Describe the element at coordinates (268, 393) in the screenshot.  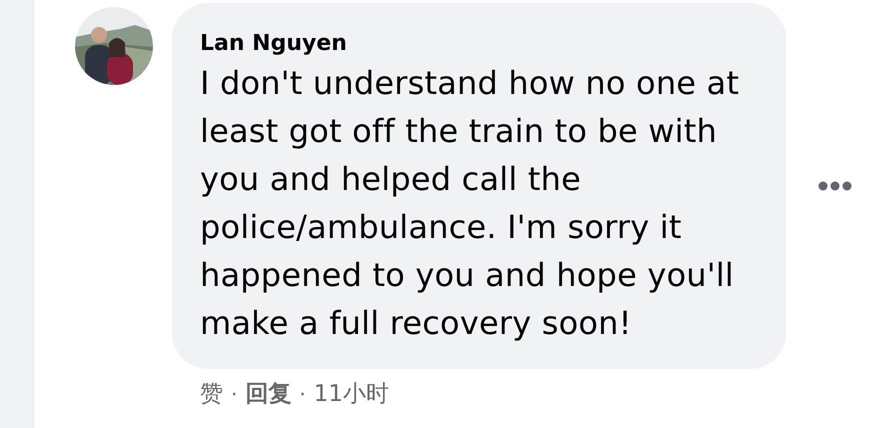
I see `reply-link: 回复` at that location.